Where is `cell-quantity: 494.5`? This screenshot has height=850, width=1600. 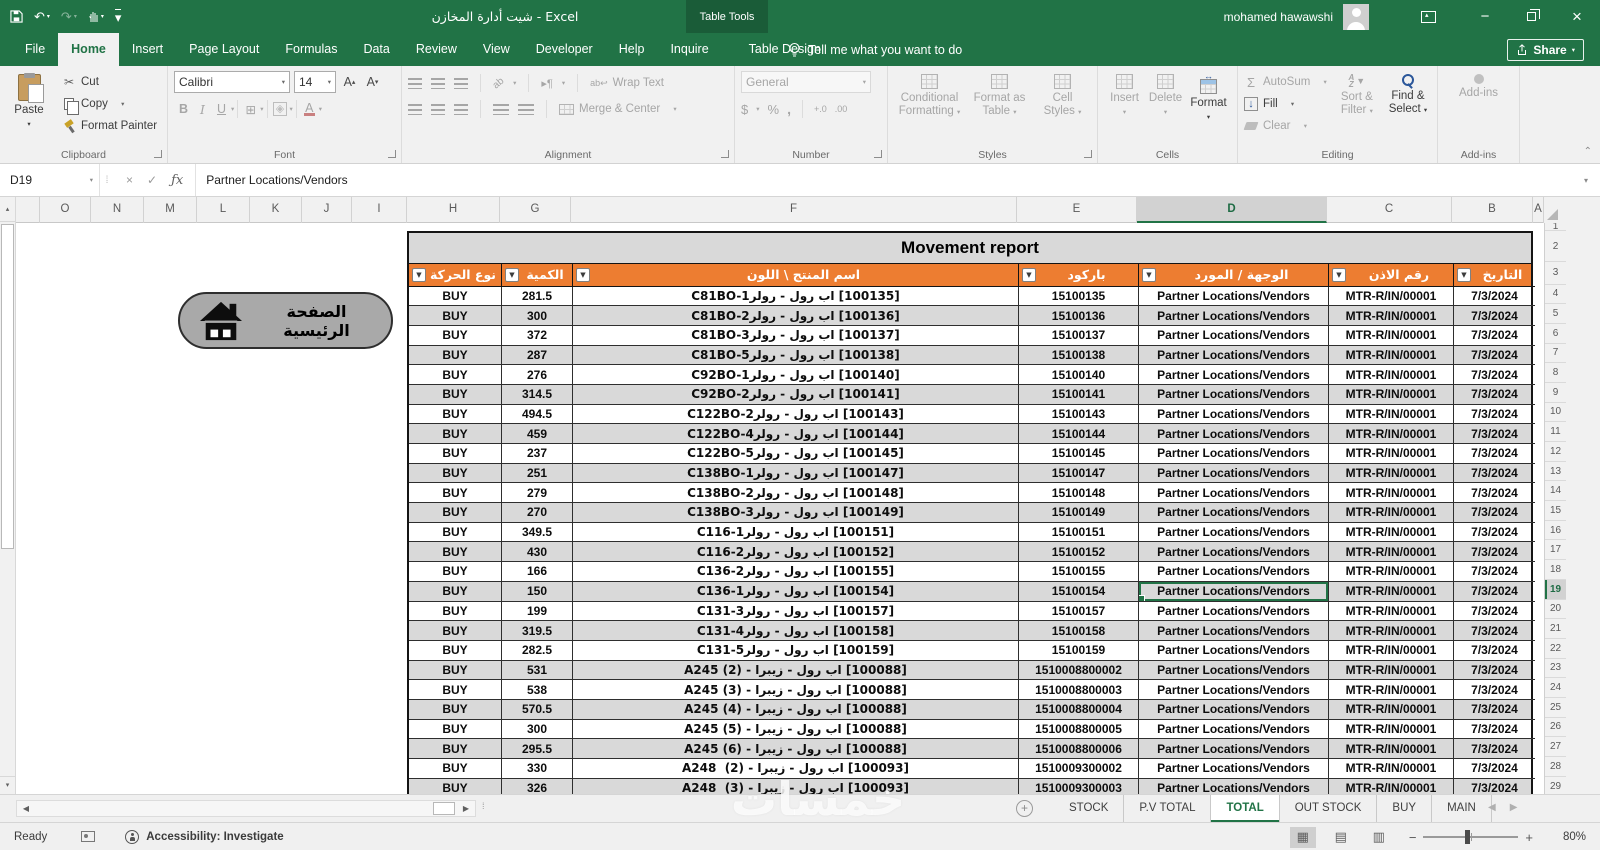
cell-quantity: 494.5 is located at coordinates (537, 414).